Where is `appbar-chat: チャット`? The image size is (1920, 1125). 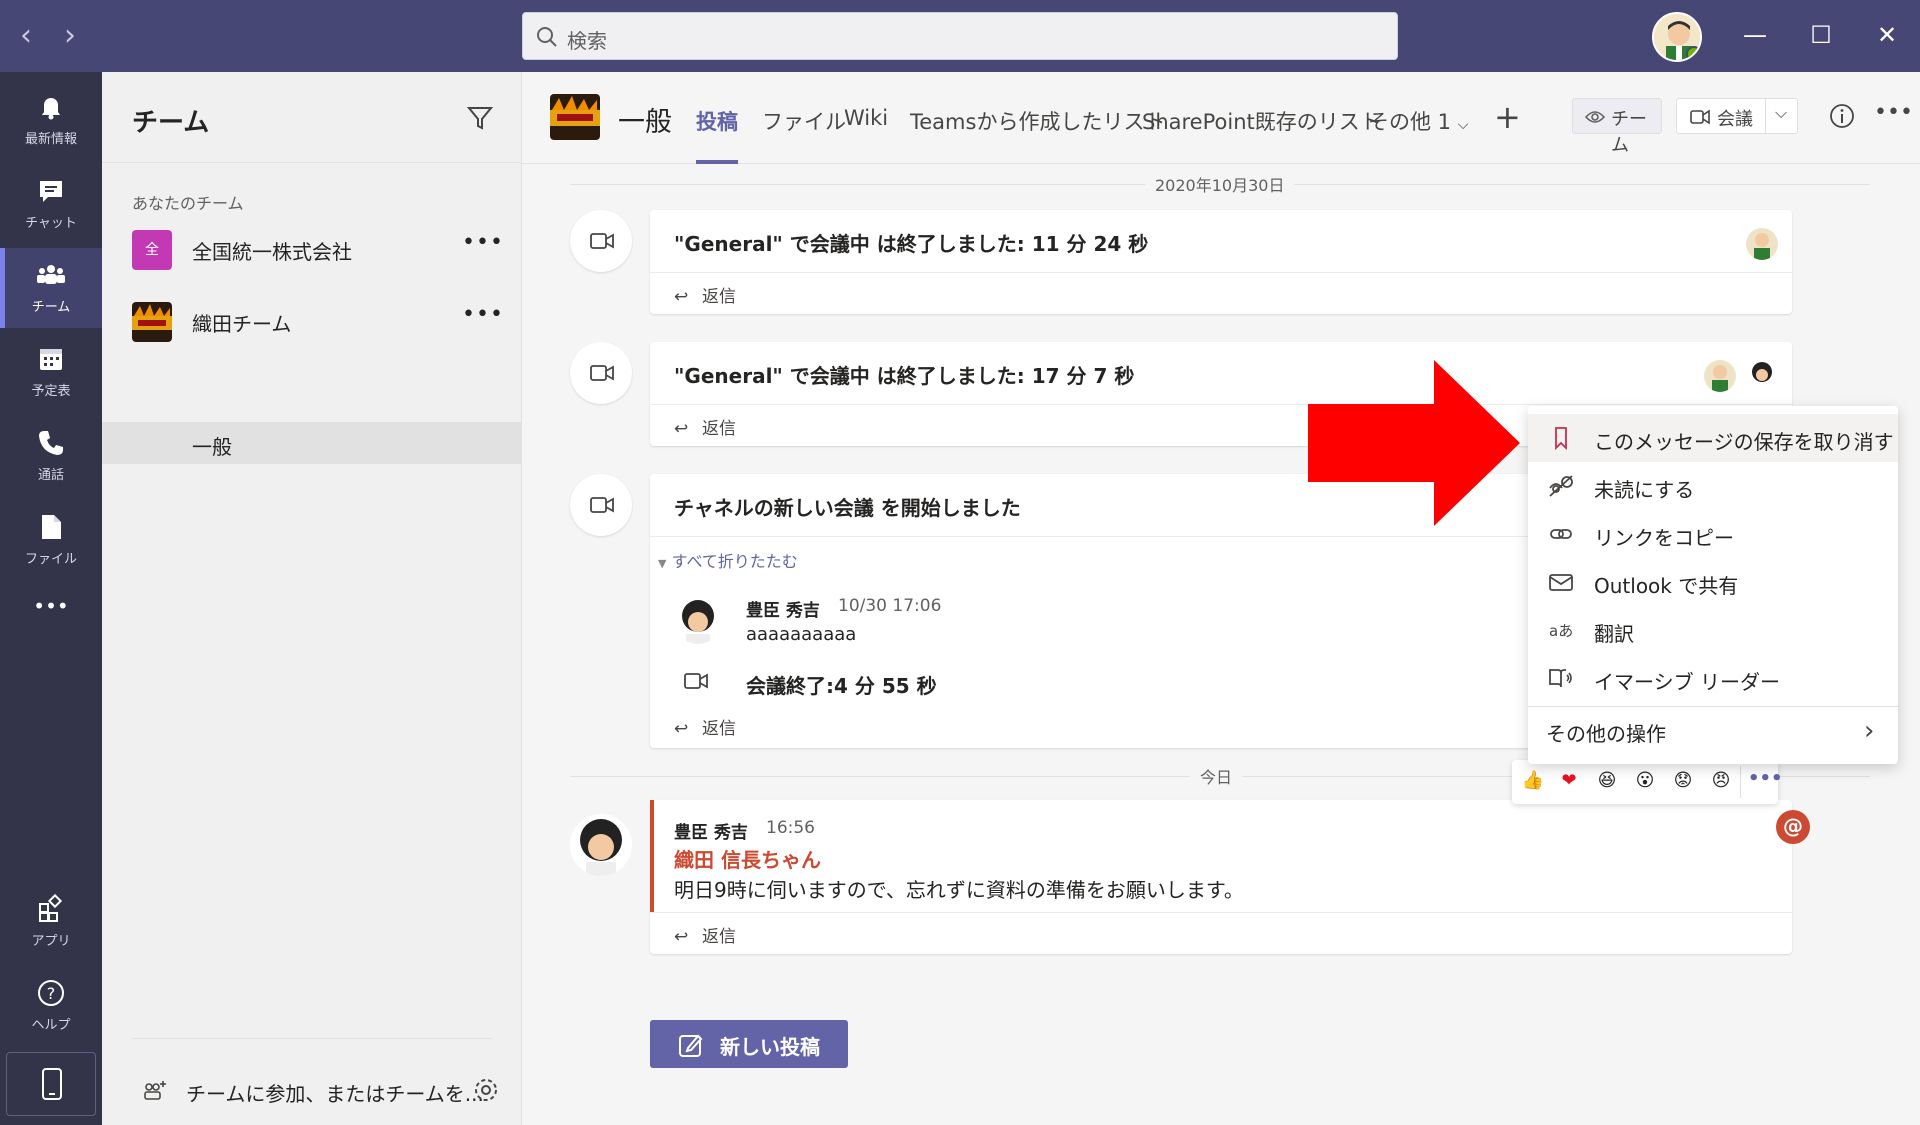
appbar-chat: チャット is located at coordinates (51, 204).